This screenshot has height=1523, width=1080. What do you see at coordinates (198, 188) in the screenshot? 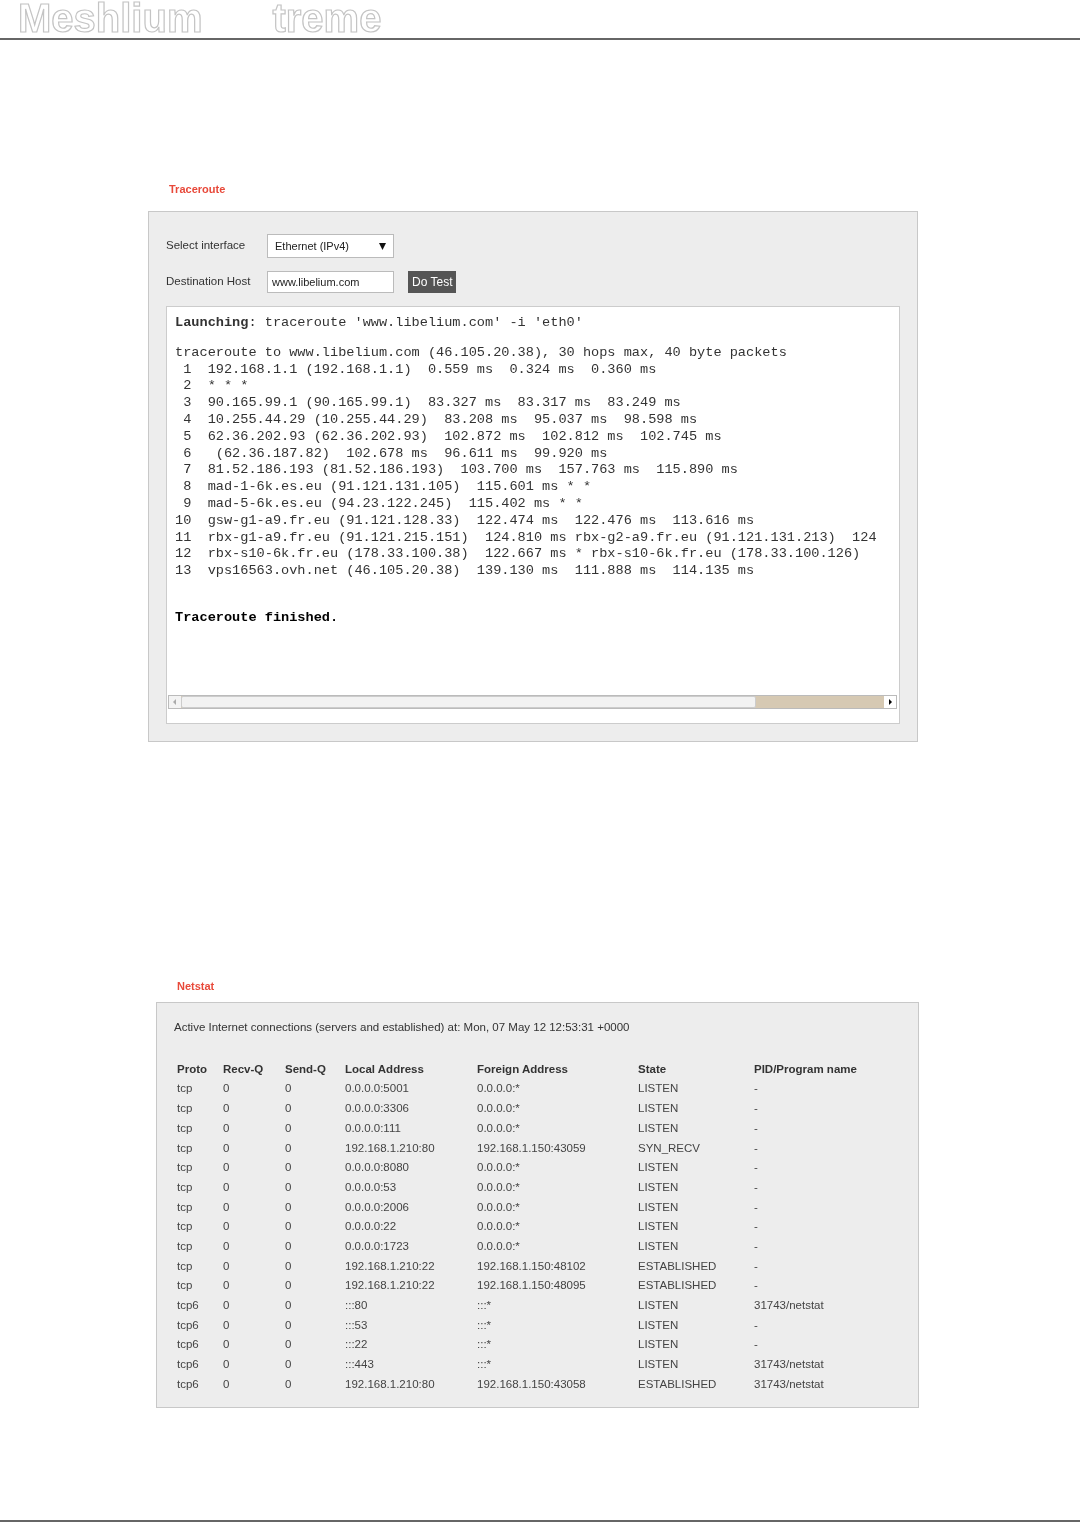
I see `section-title: Traceroute` at bounding box center [198, 188].